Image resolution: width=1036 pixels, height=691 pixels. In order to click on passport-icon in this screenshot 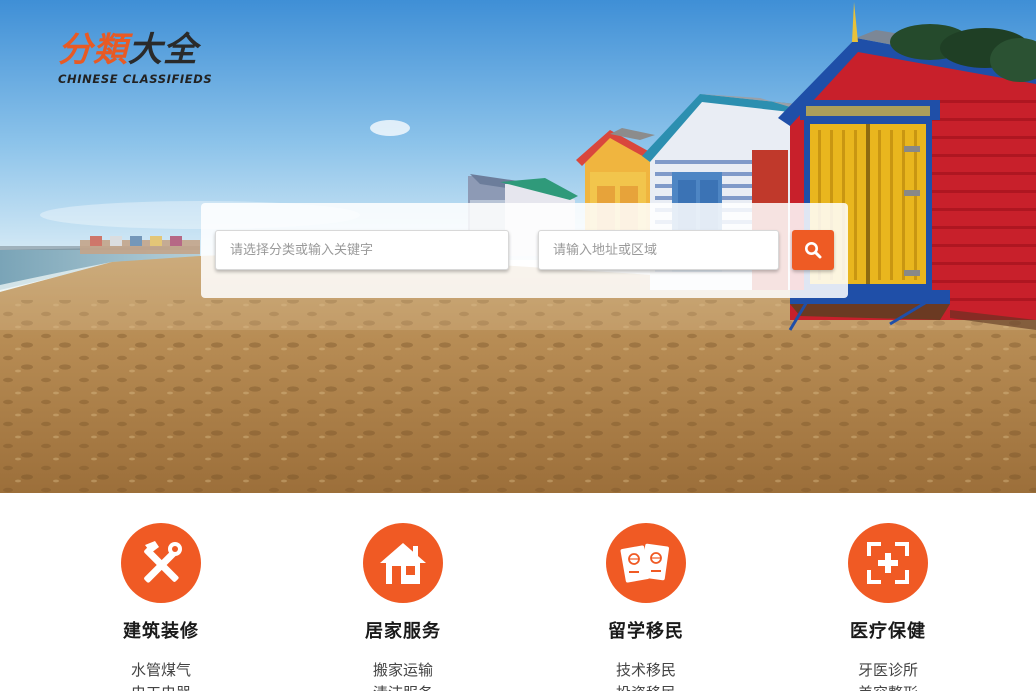, I will do `click(644, 563)`.